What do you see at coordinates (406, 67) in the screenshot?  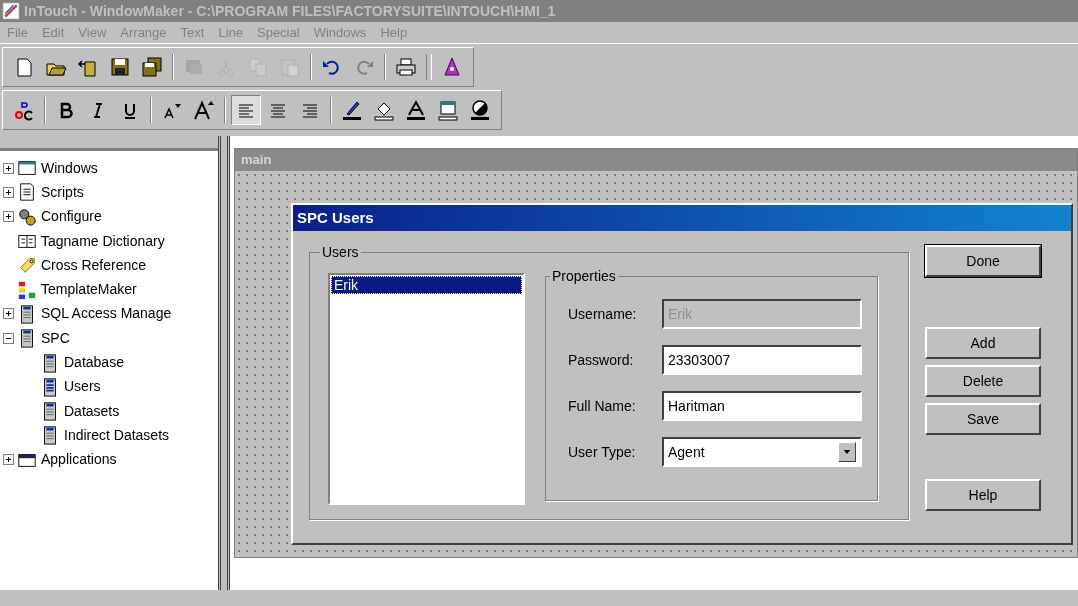 I see `print-icon` at bounding box center [406, 67].